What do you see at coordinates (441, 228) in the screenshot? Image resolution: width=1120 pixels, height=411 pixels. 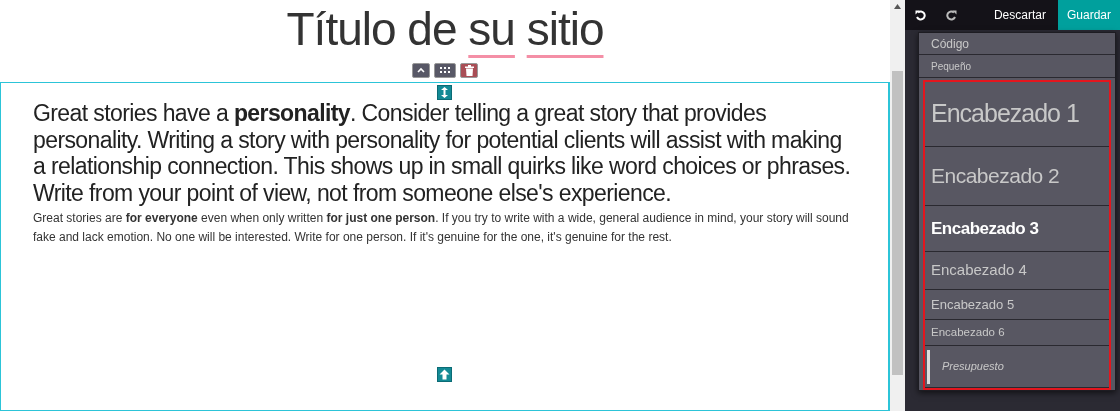 I see `body-paragraph: Great stories are for everyone even when only written for just one person. If you try to write with a wide, general audience in mind, your story will sound fake and lack emotion. No one will be interested. Write for one person. If it's genuine for the one, it's genuine for the rest.` at bounding box center [441, 228].